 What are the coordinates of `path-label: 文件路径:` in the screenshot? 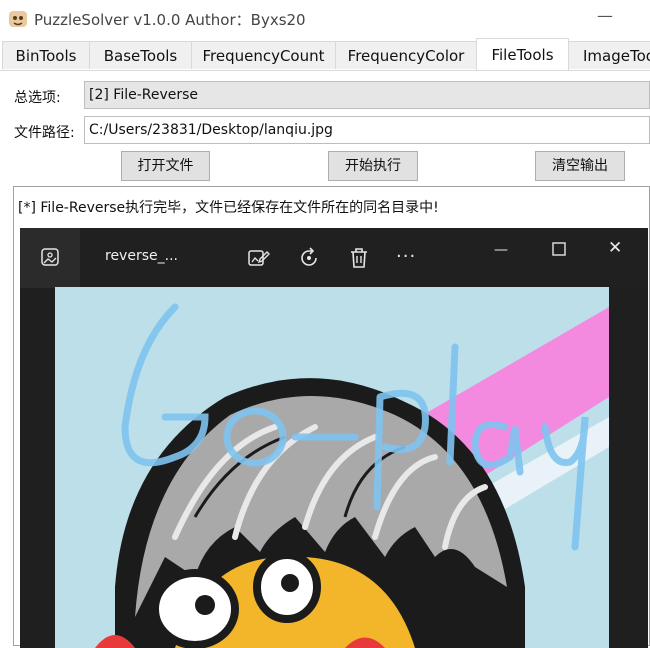 It's located at (44, 133).